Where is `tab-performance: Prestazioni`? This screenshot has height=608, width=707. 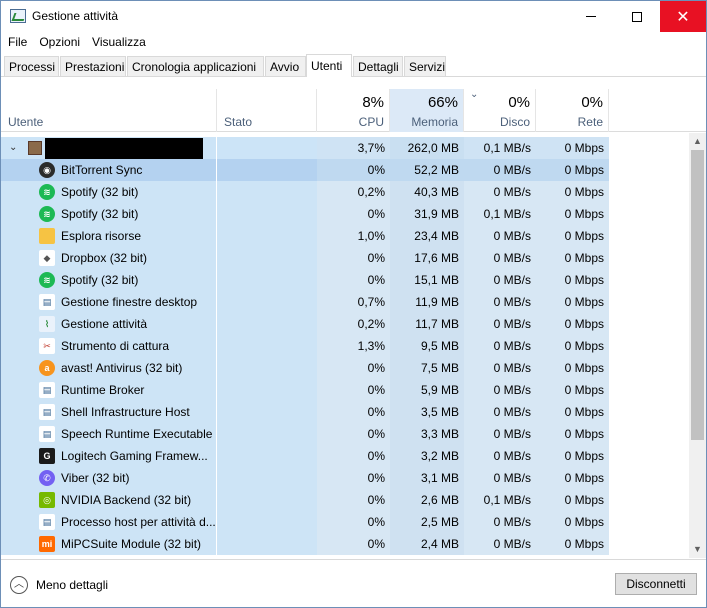 tab-performance: Prestazioni is located at coordinates (93, 66).